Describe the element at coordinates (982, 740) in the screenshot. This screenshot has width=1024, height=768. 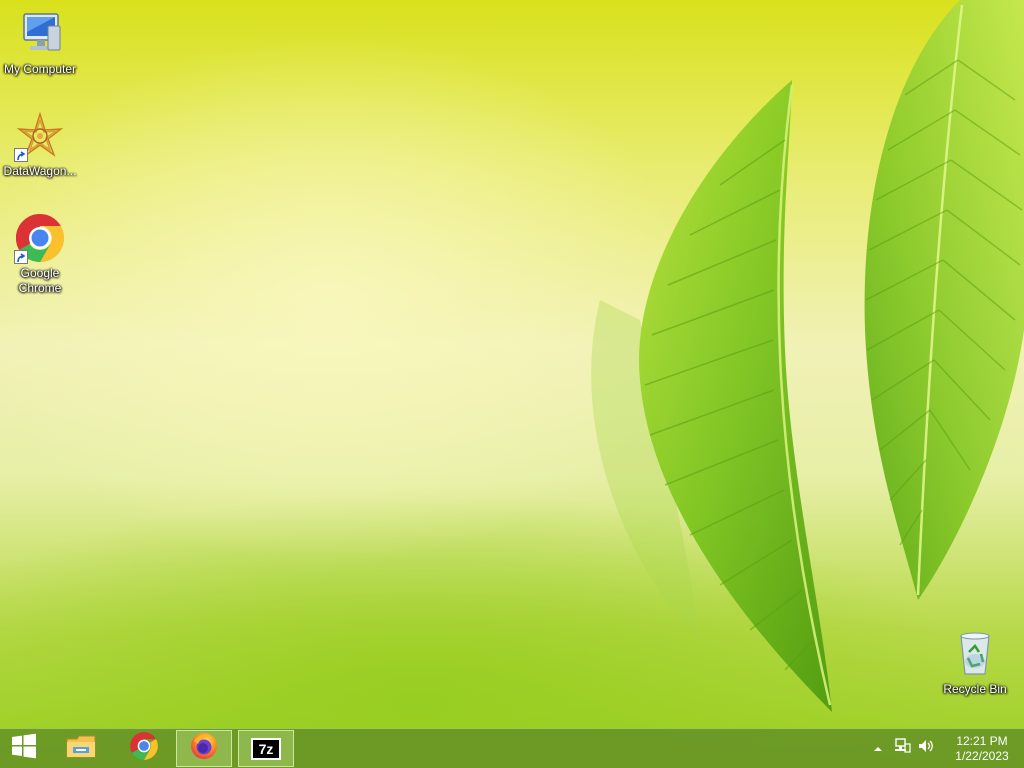
I see `clock-time: 12:21 PM` at that location.